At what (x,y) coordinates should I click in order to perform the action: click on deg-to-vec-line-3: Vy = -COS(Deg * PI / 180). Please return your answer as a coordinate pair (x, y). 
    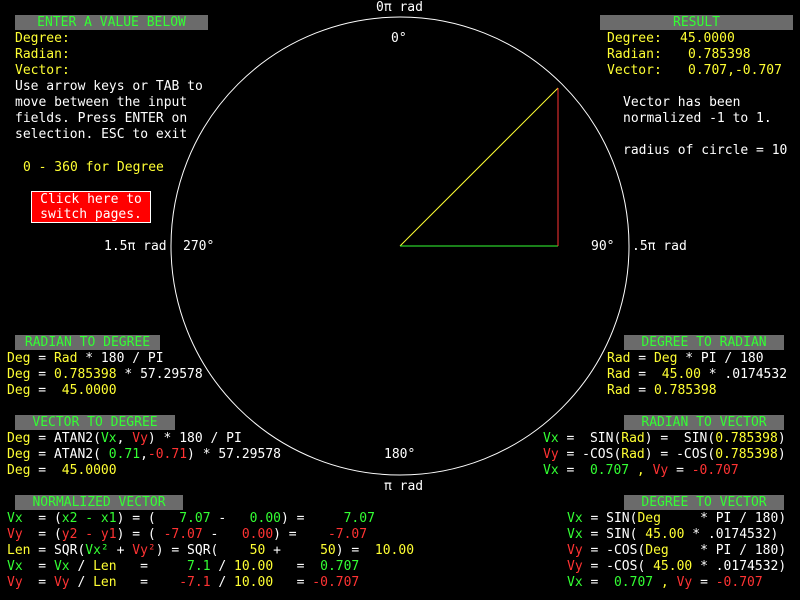
    Looking at the image, I should click on (677, 550).